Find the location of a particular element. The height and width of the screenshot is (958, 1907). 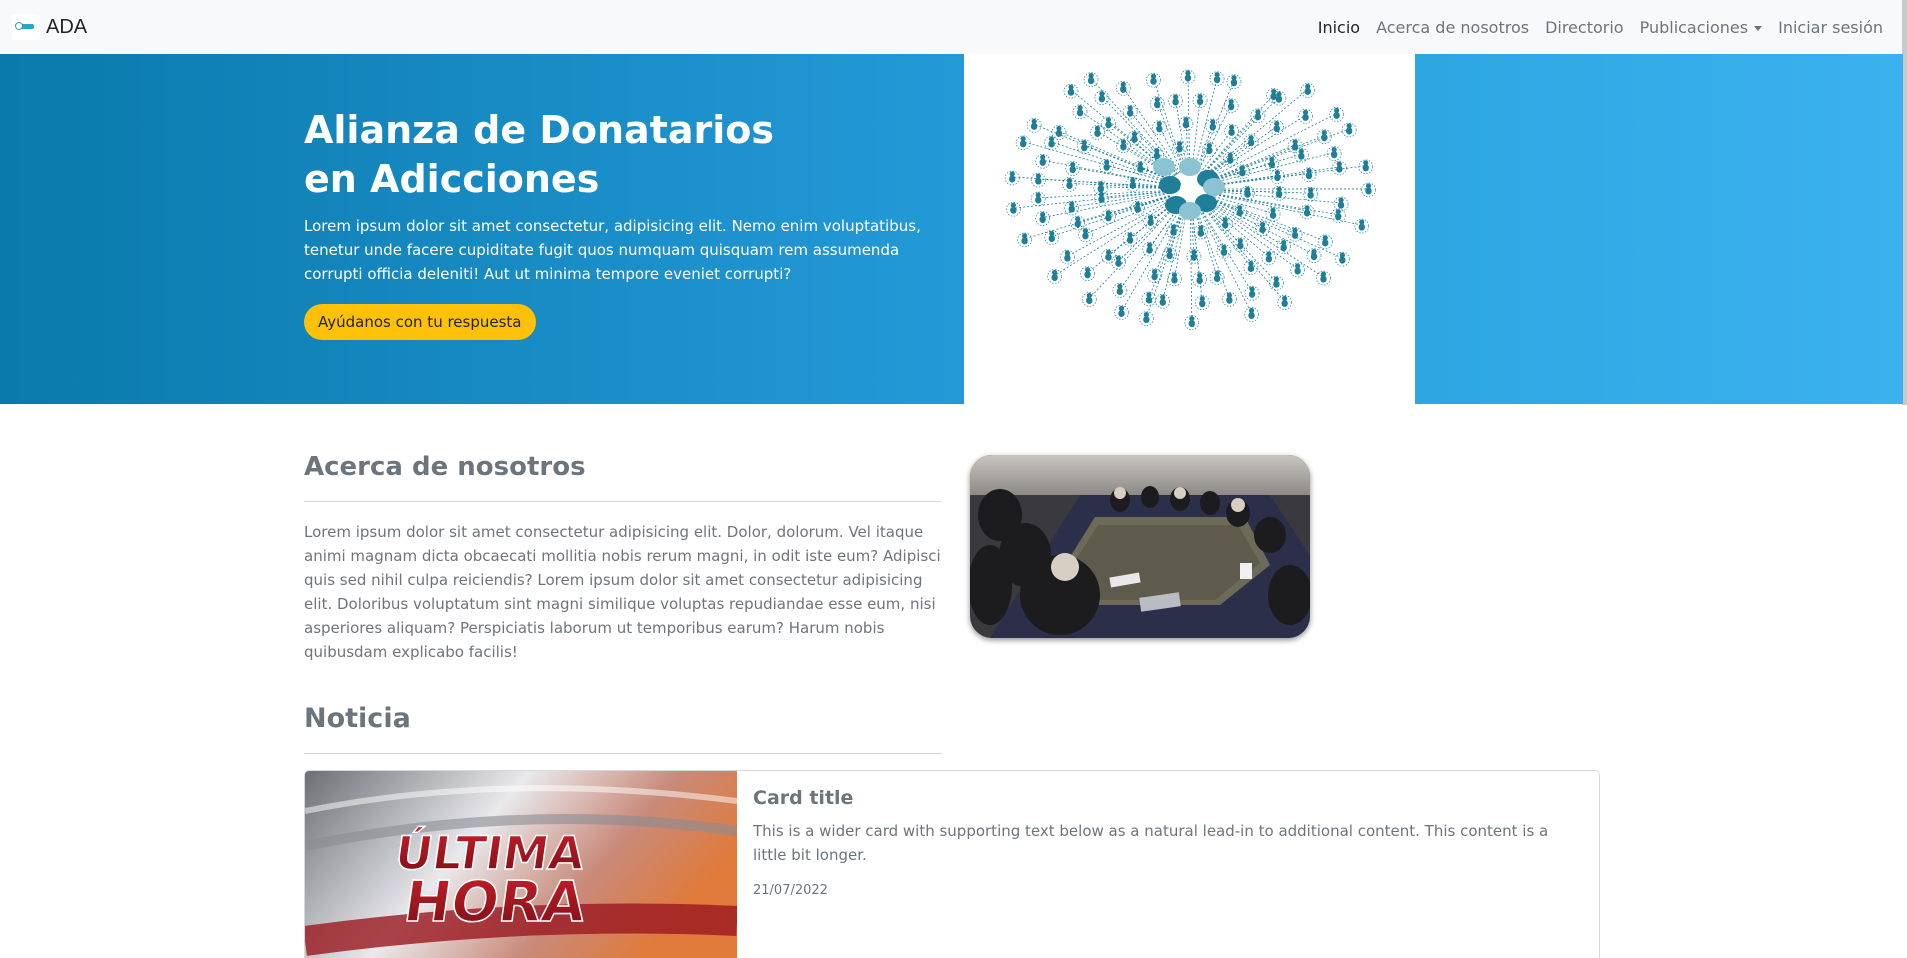

nav-link-directorio: Directorio is located at coordinates (1584, 27).